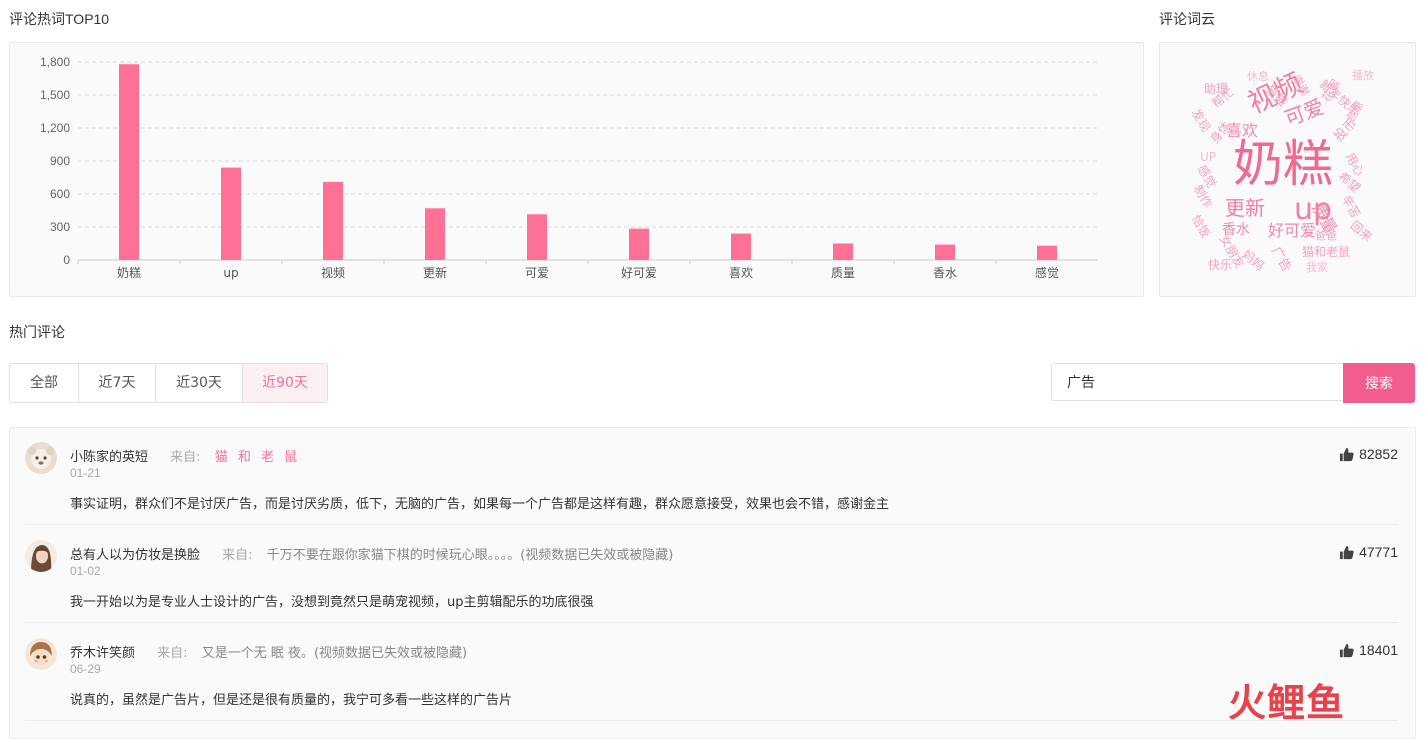 This screenshot has width=1428, height=739. I want to click on comment-date: 01-21, so click(85, 473).